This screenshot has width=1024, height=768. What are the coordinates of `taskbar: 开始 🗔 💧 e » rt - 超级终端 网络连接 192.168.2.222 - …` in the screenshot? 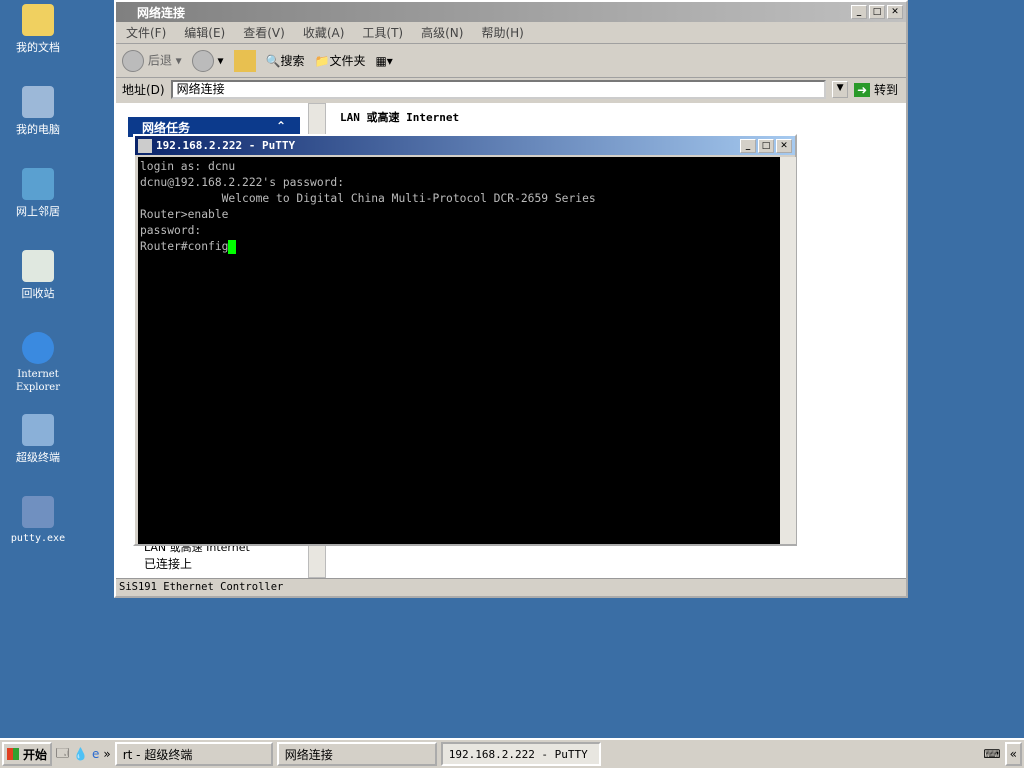 It's located at (512, 753).